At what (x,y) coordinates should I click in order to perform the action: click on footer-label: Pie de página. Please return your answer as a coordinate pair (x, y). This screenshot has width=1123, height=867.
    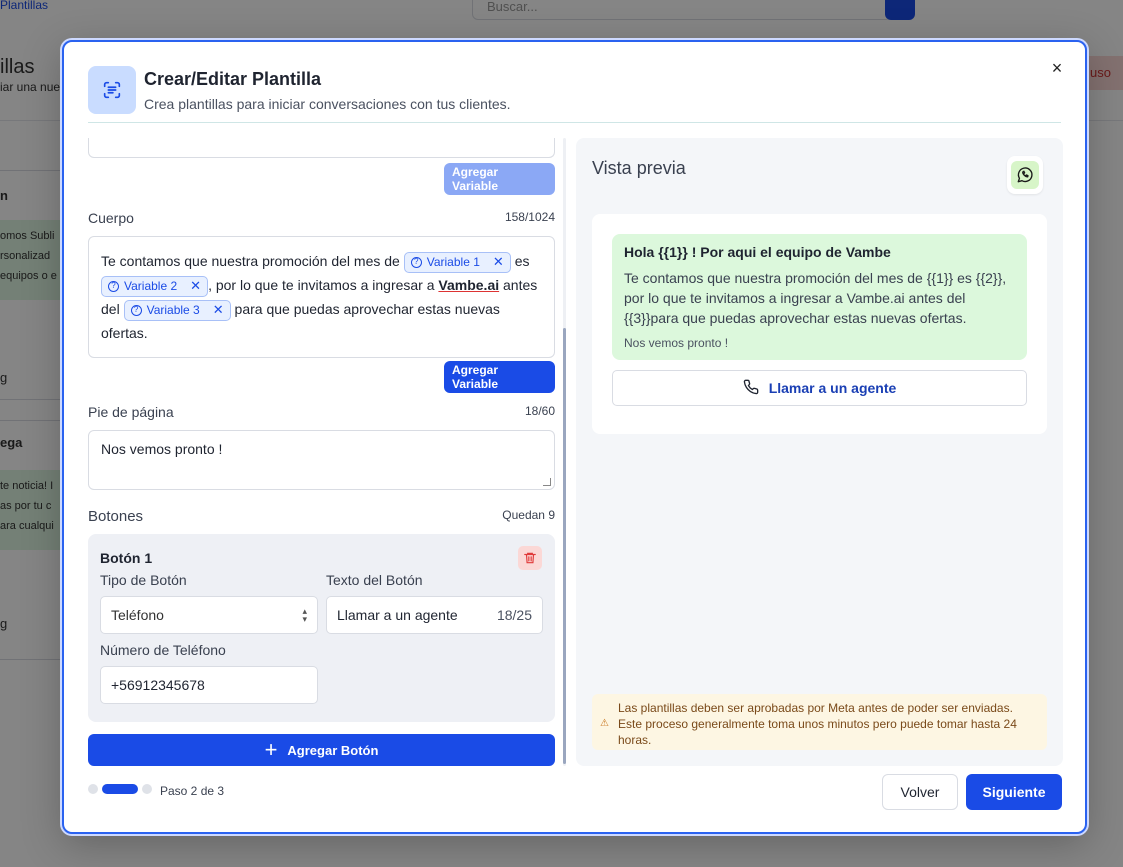
    Looking at the image, I should click on (131, 412).